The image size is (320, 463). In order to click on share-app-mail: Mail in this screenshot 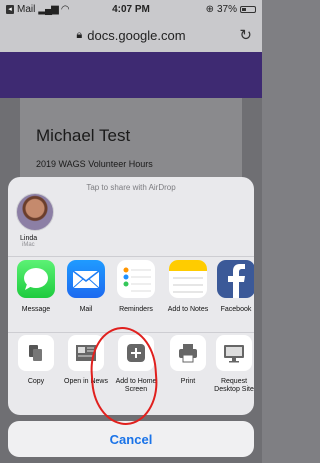, I will do `click(86, 287)`.